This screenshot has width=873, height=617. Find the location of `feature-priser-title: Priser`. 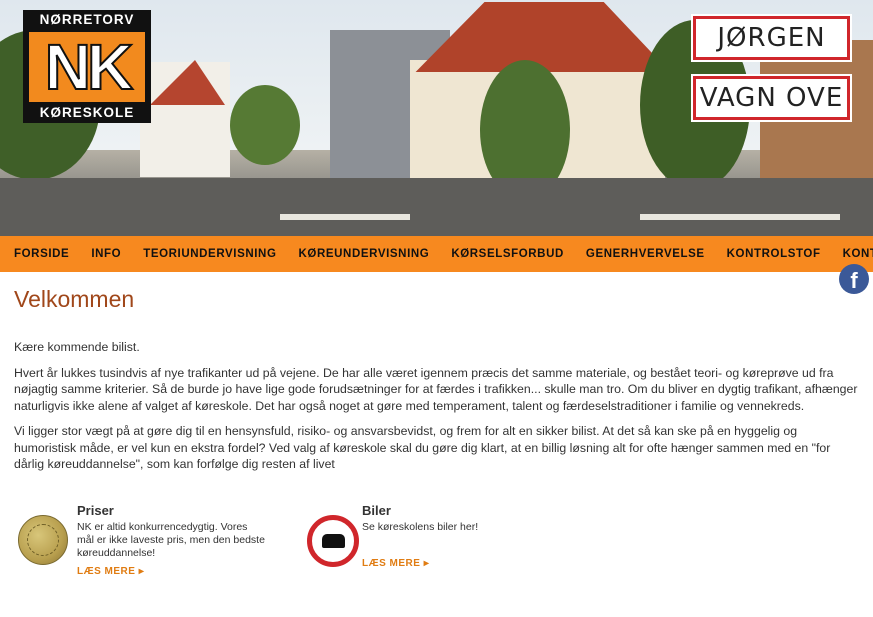

feature-priser-title: Priser is located at coordinates (95, 510).